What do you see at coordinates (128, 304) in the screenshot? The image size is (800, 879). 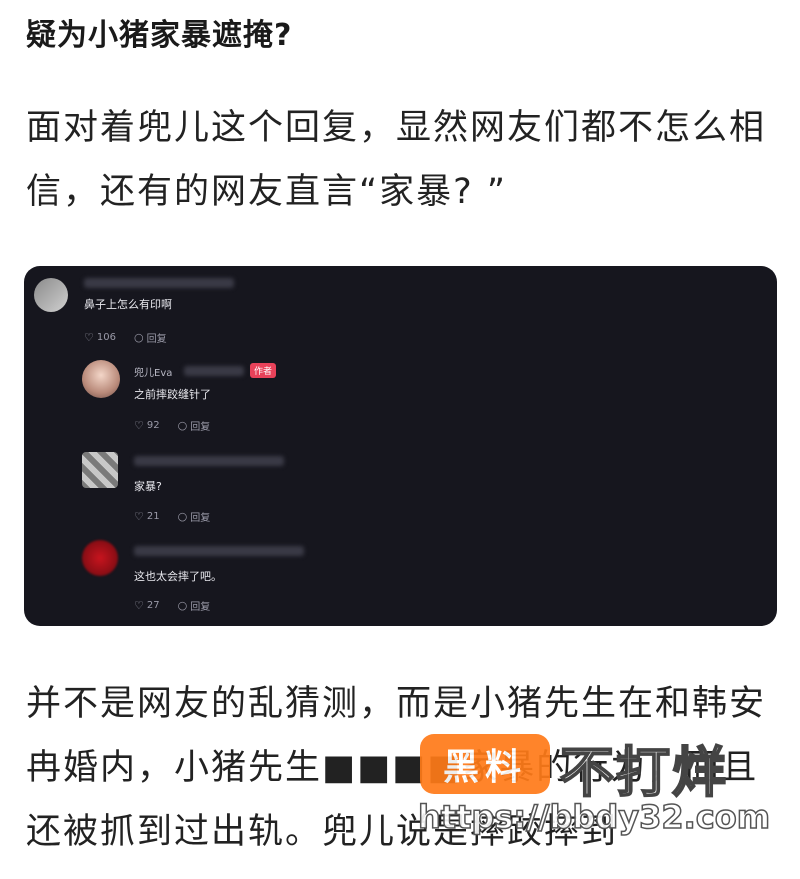 I see `comment-text: 鼻子上怎么有印啊` at bounding box center [128, 304].